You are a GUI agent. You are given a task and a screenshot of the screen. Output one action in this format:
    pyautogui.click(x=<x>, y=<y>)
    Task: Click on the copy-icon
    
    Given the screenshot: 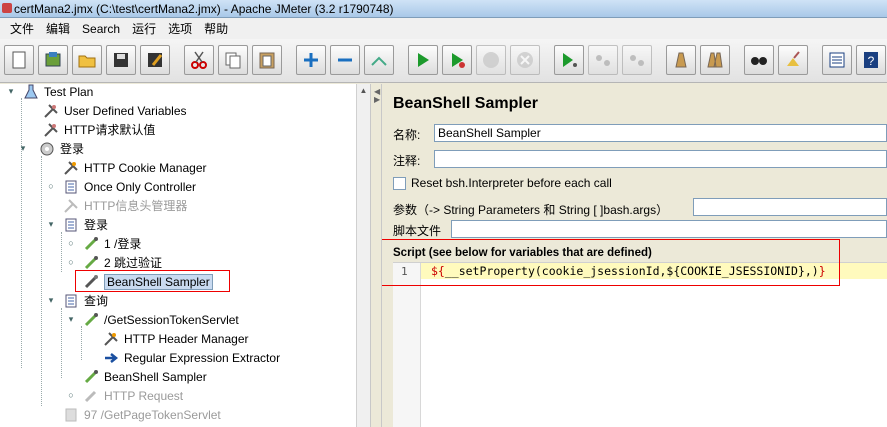 What is the action you would take?
    pyautogui.click(x=233, y=60)
    